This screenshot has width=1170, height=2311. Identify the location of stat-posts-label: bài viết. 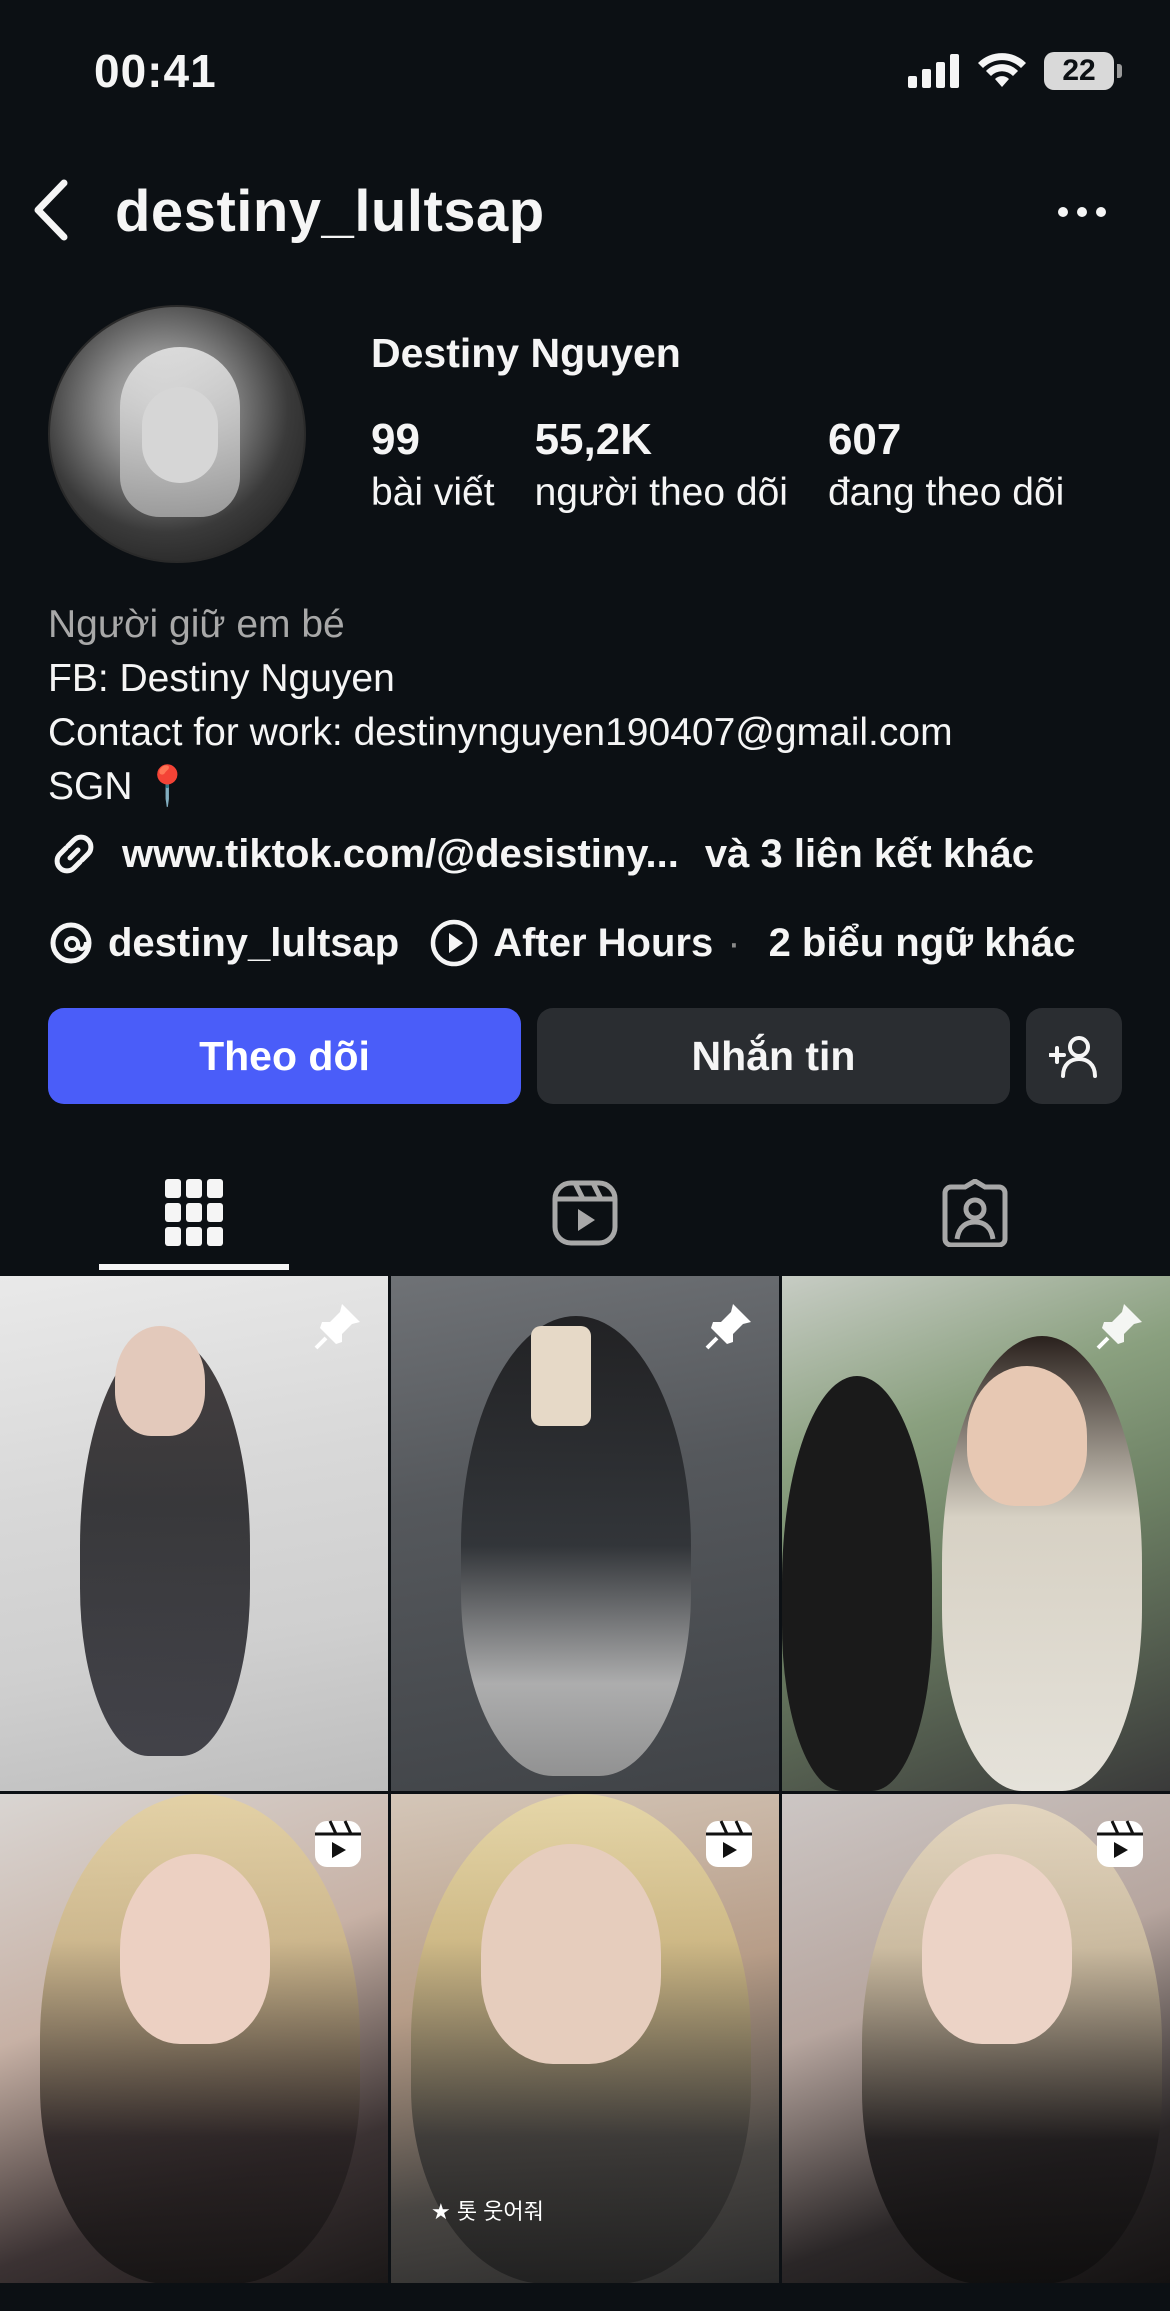
(433, 492).